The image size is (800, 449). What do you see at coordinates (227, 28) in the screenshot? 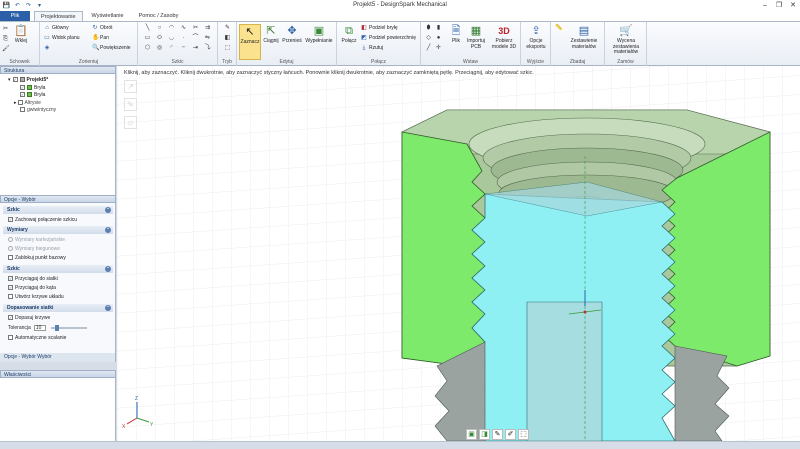
I see `sketch-mode-icon: ✎` at bounding box center [227, 28].